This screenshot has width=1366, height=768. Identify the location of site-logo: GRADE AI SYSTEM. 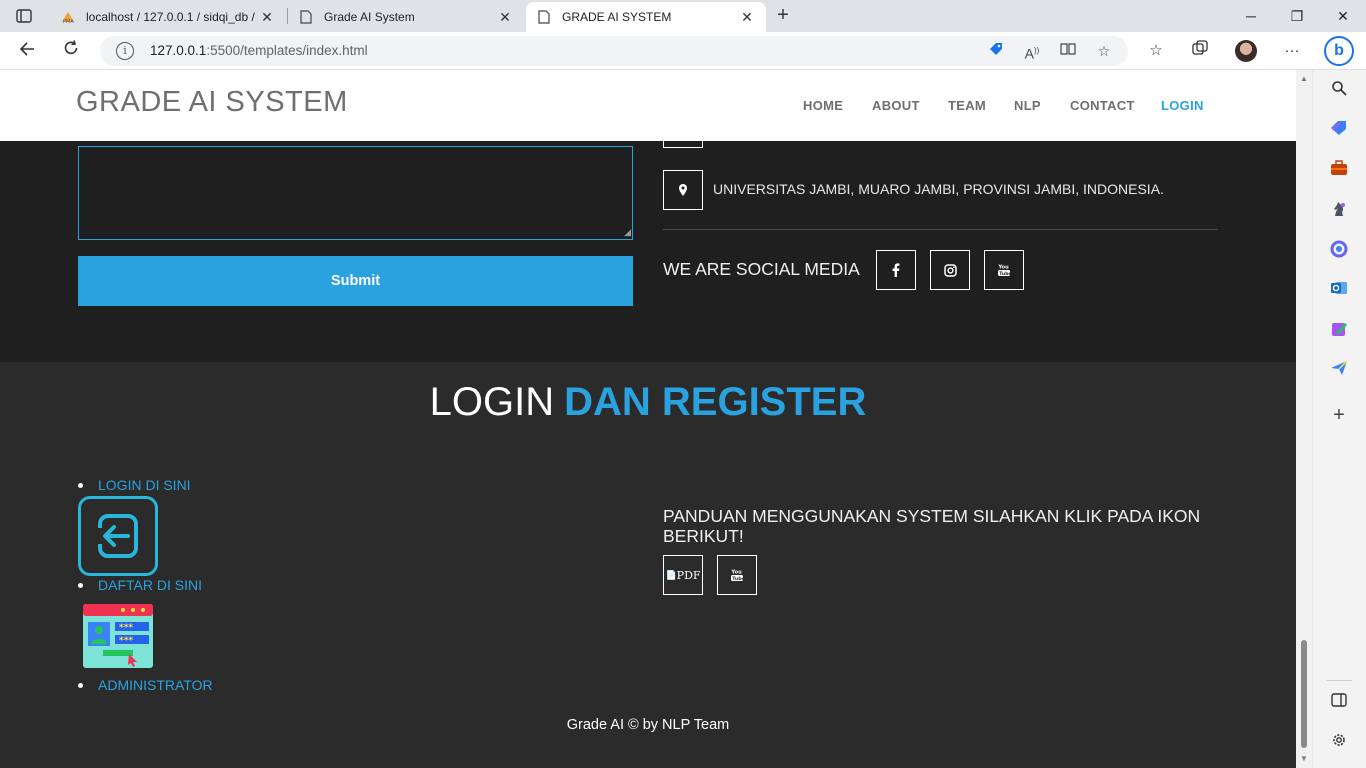
(212, 102).